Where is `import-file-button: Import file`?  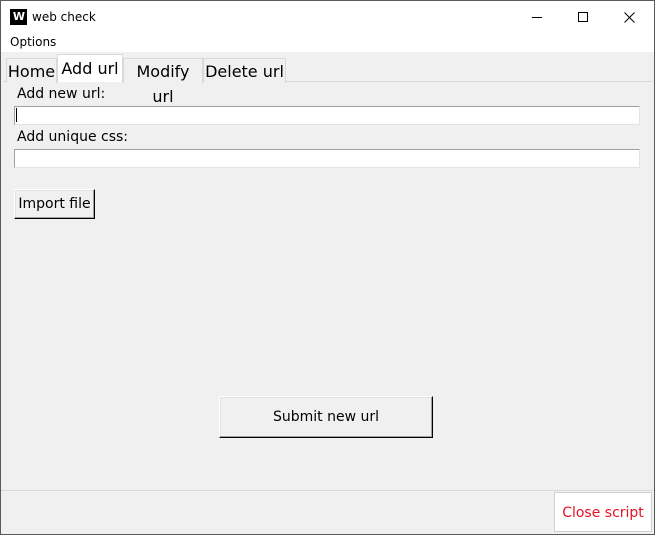 import-file-button: Import file is located at coordinates (54, 204).